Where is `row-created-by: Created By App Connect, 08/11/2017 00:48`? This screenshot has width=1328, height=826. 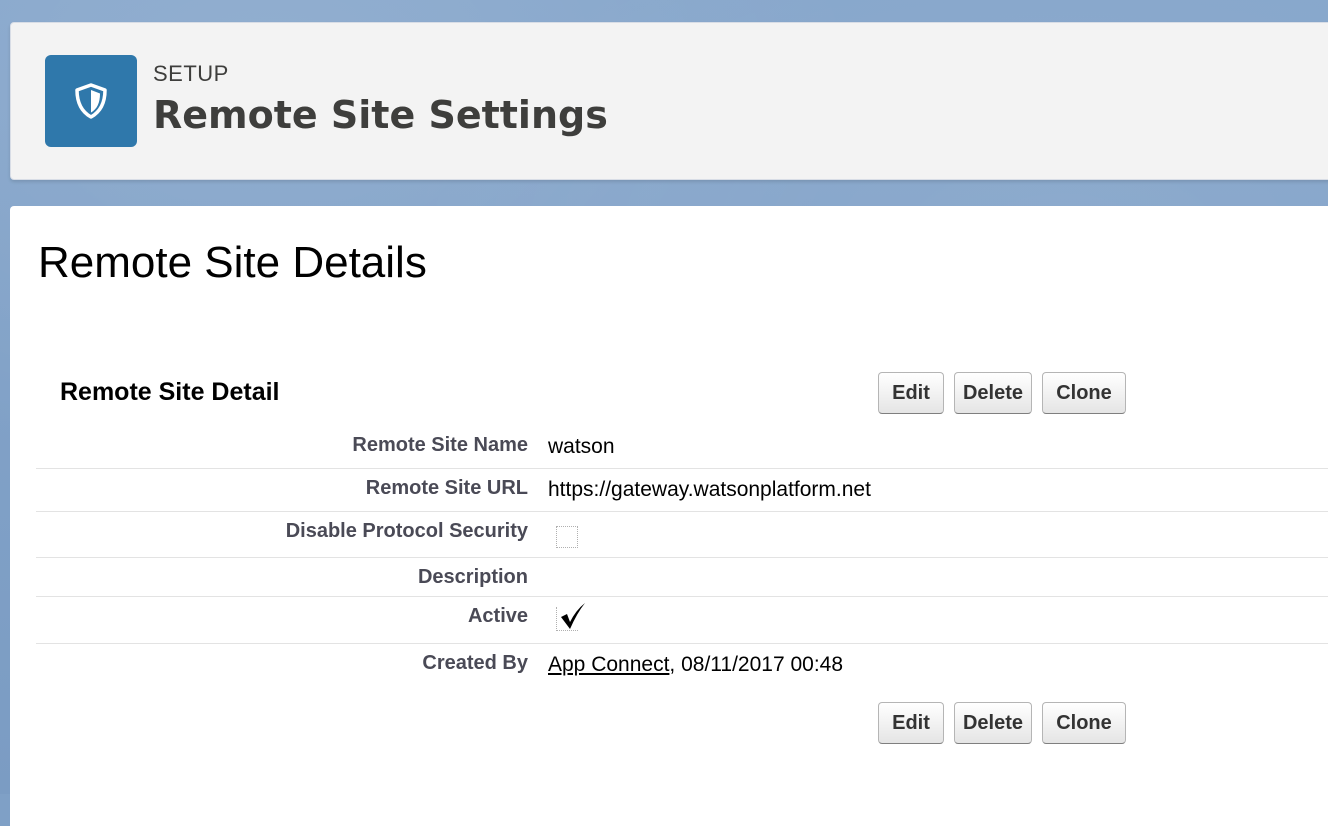
row-created-by: Created By App Connect, 08/11/2017 00:48 is located at coordinates (682, 667).